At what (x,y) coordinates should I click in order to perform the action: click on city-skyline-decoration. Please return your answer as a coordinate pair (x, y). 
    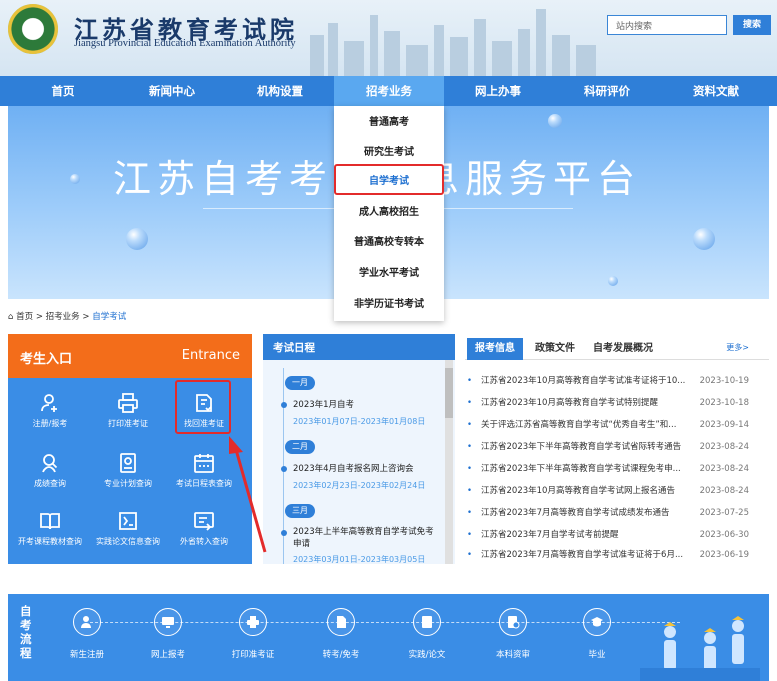
    Looking at the image, I should click on (453, 42).